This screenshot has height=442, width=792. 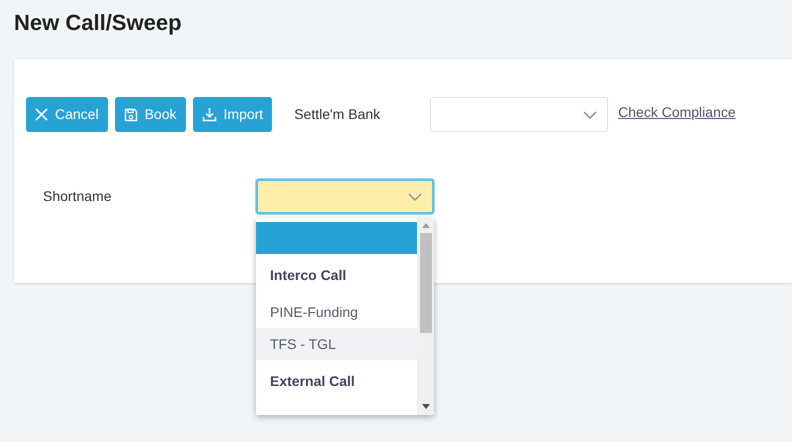 What do you see at coordinates (426, 225) in the screenshot?
I see `scroll-up-icon` at bounding box center [426, 225].